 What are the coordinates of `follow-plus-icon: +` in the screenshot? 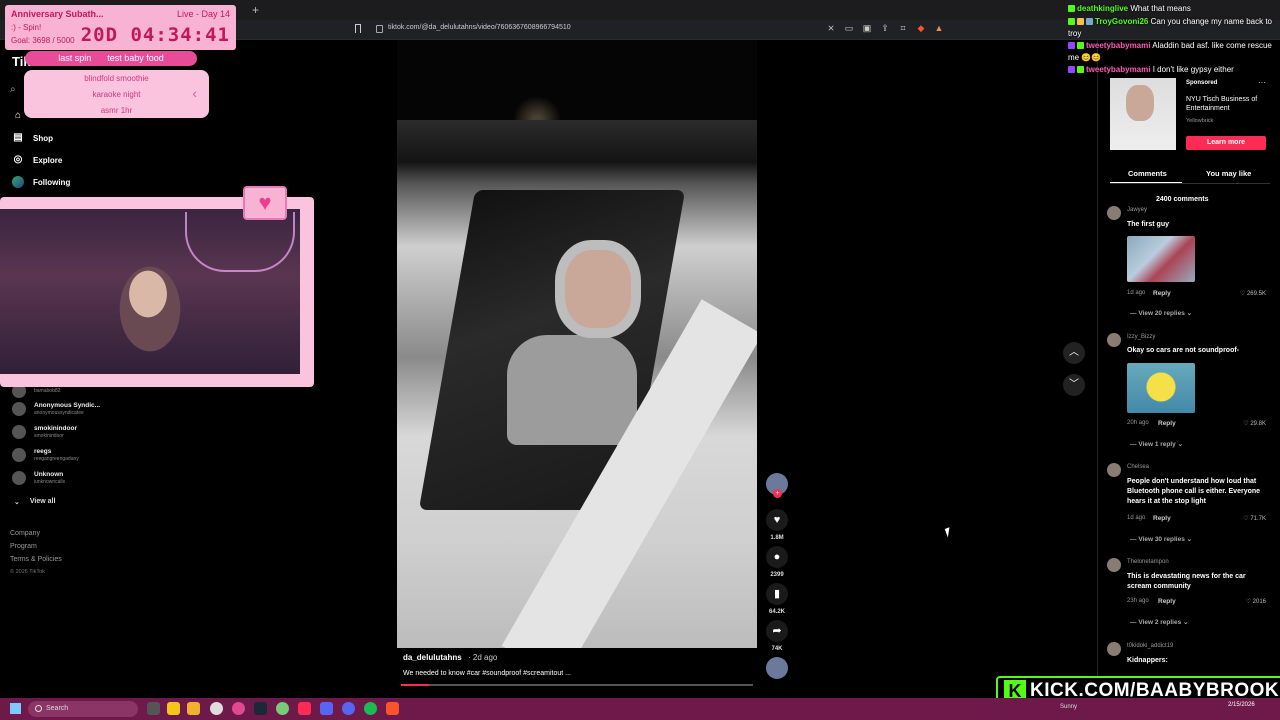 It's located at (777, 493).